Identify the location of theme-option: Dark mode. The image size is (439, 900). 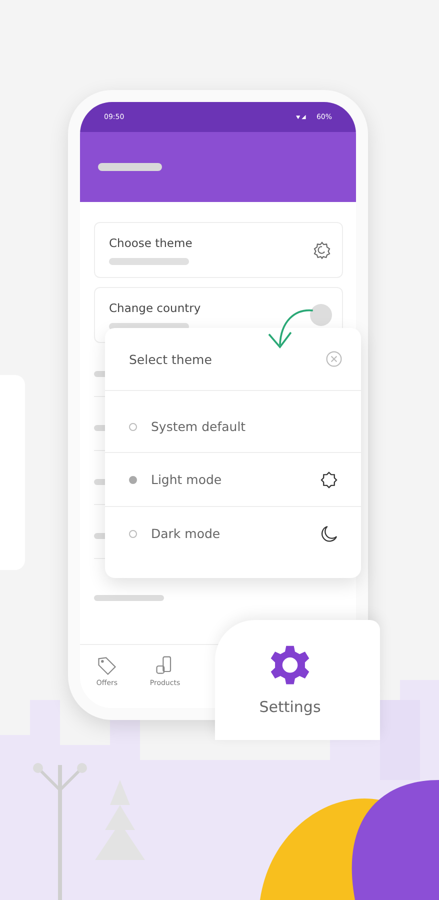
(233, 533).